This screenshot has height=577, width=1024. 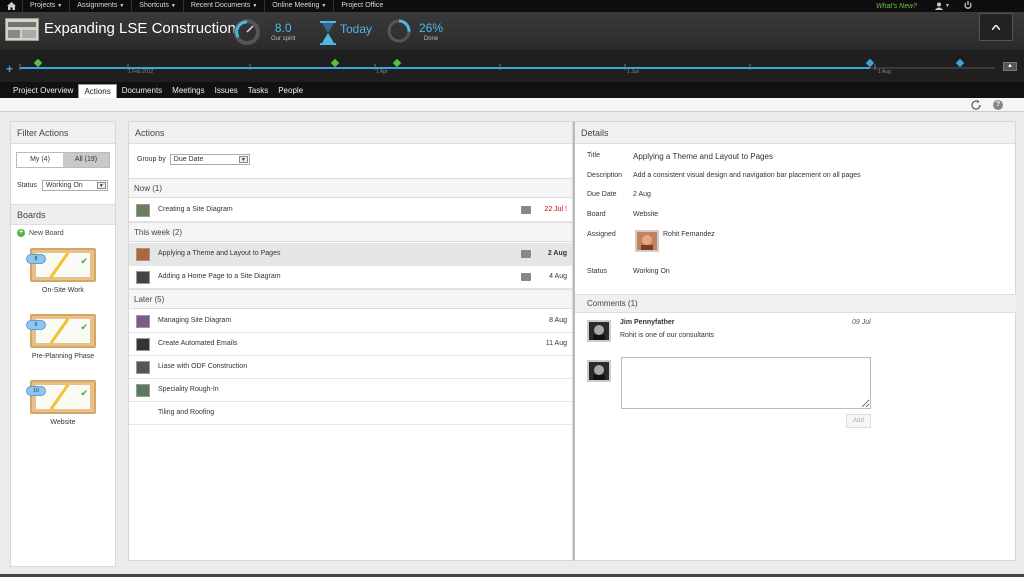 I want to click on status-filter-value: Working On, so click(x=64, y=185).